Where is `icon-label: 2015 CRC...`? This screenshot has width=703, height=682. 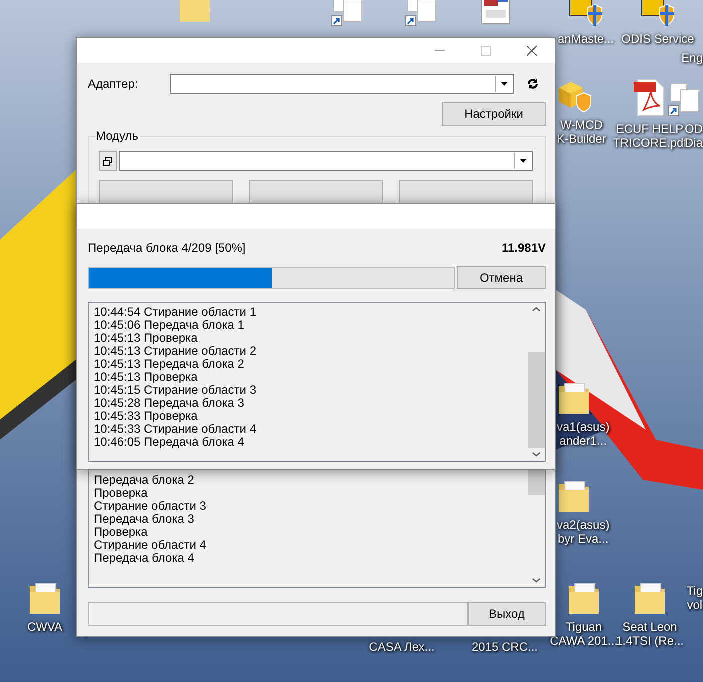
icon-label: 2015 CRC... is located at coordinates (505, 647).